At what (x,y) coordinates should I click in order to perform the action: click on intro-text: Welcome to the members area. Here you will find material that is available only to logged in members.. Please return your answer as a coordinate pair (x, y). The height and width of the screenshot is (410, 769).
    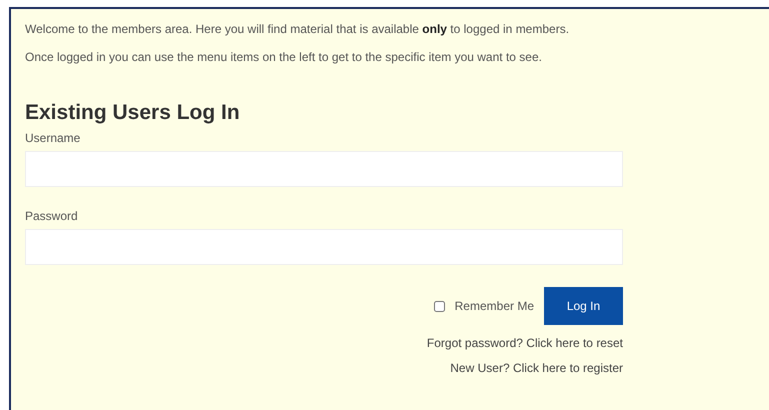
    Looking at the image, I should click on (297, 29).